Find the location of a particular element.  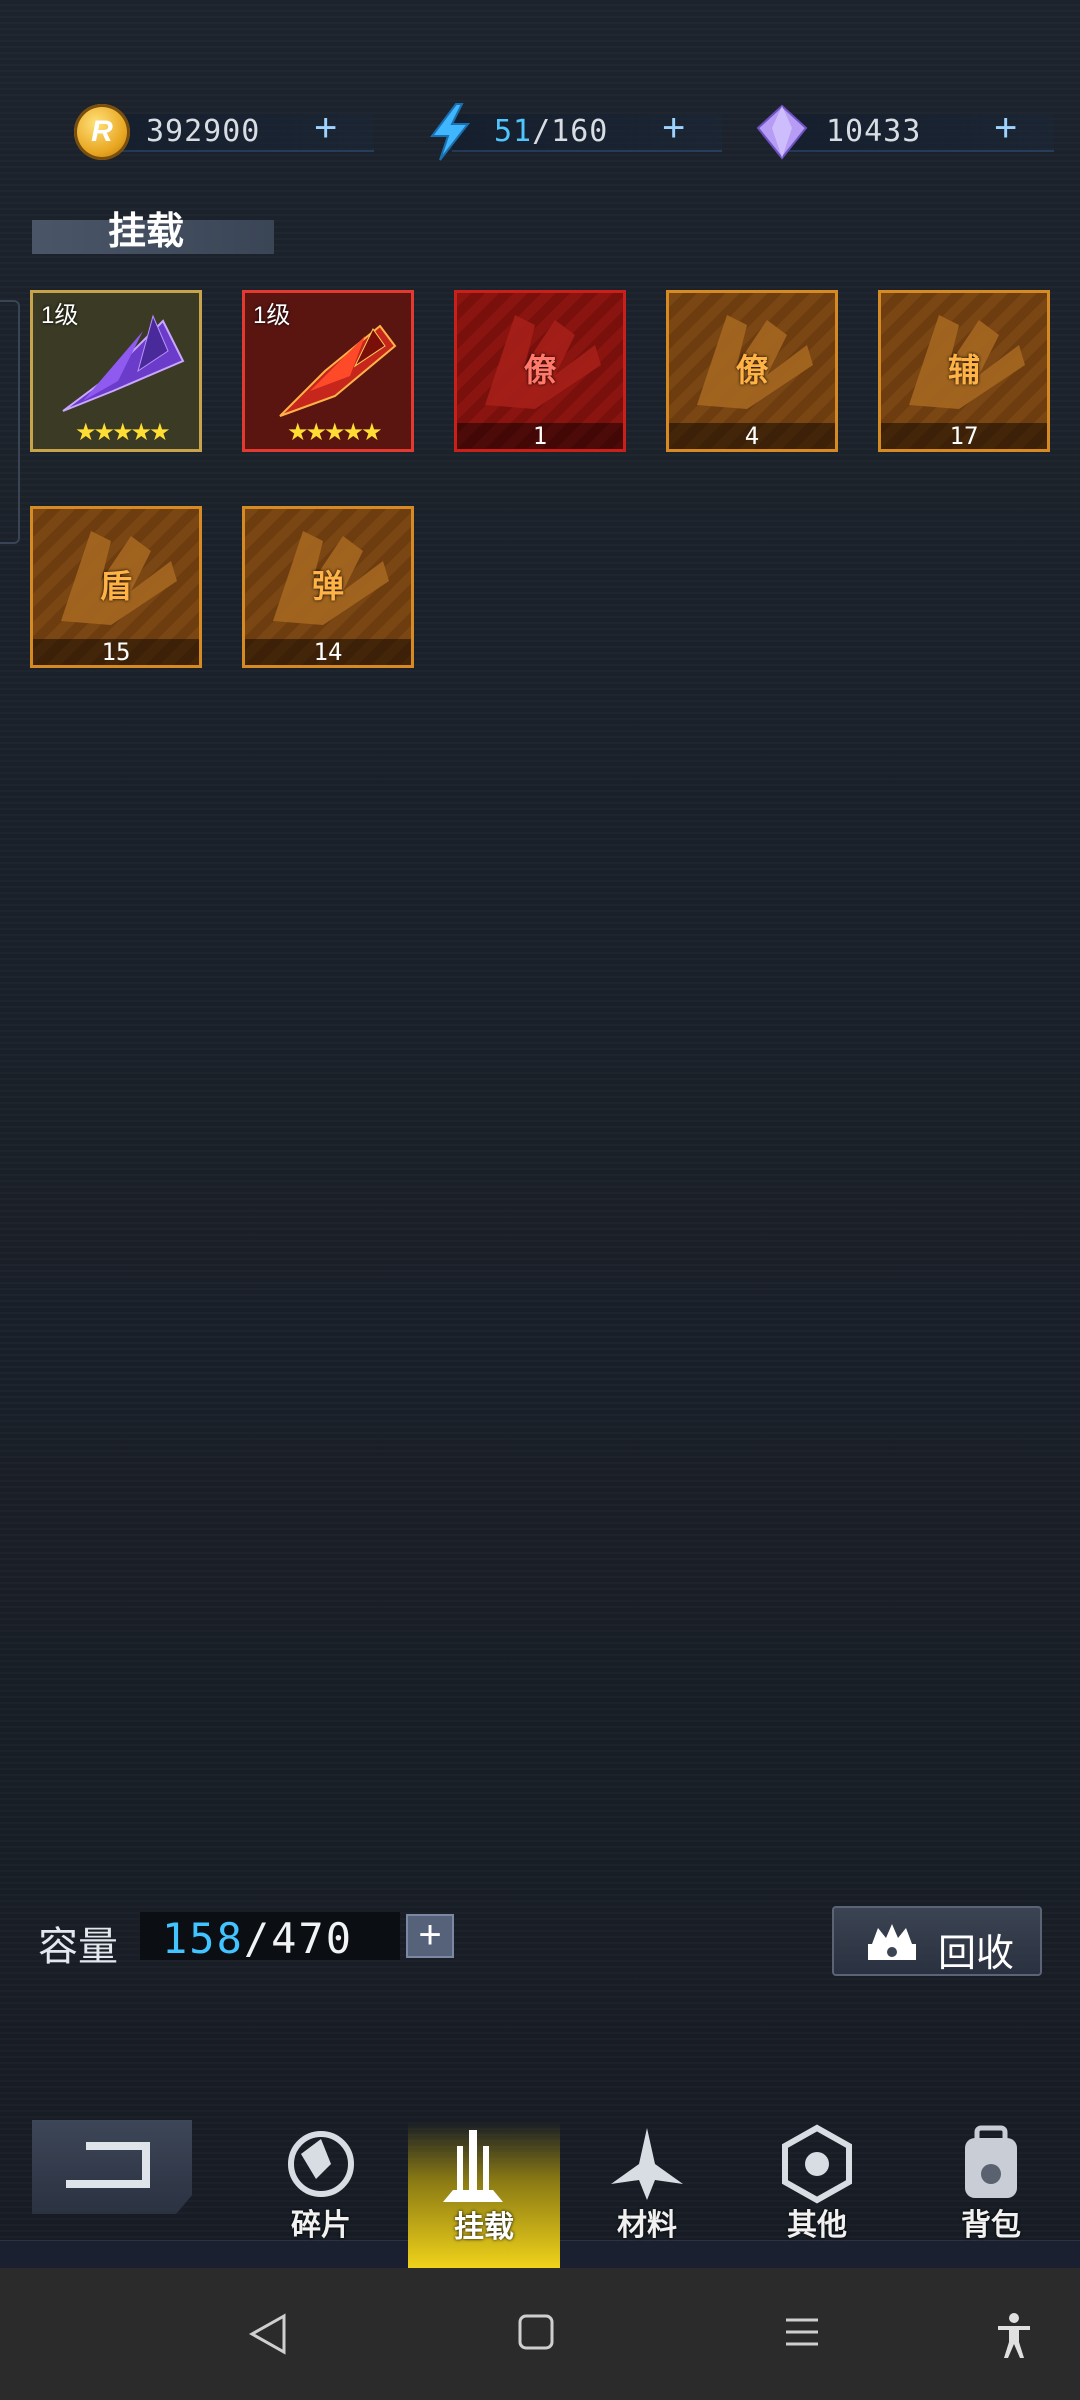

tab-backpack: 背包 is located at coordinates (991, 2181).